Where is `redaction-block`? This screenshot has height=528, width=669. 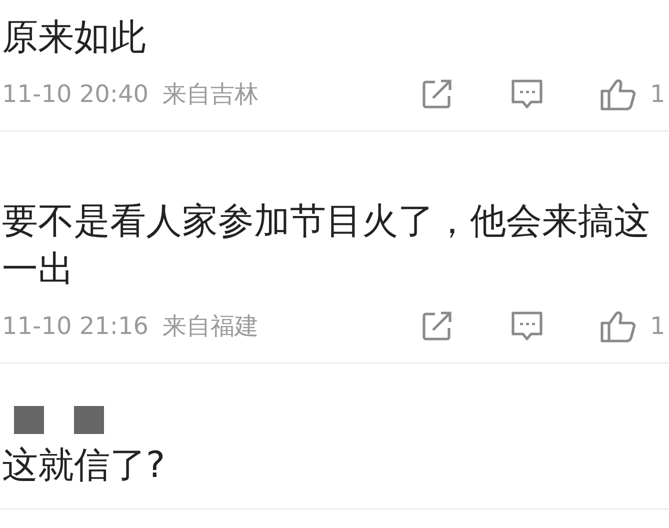
redaction-block is located at coordinates (89, 420).